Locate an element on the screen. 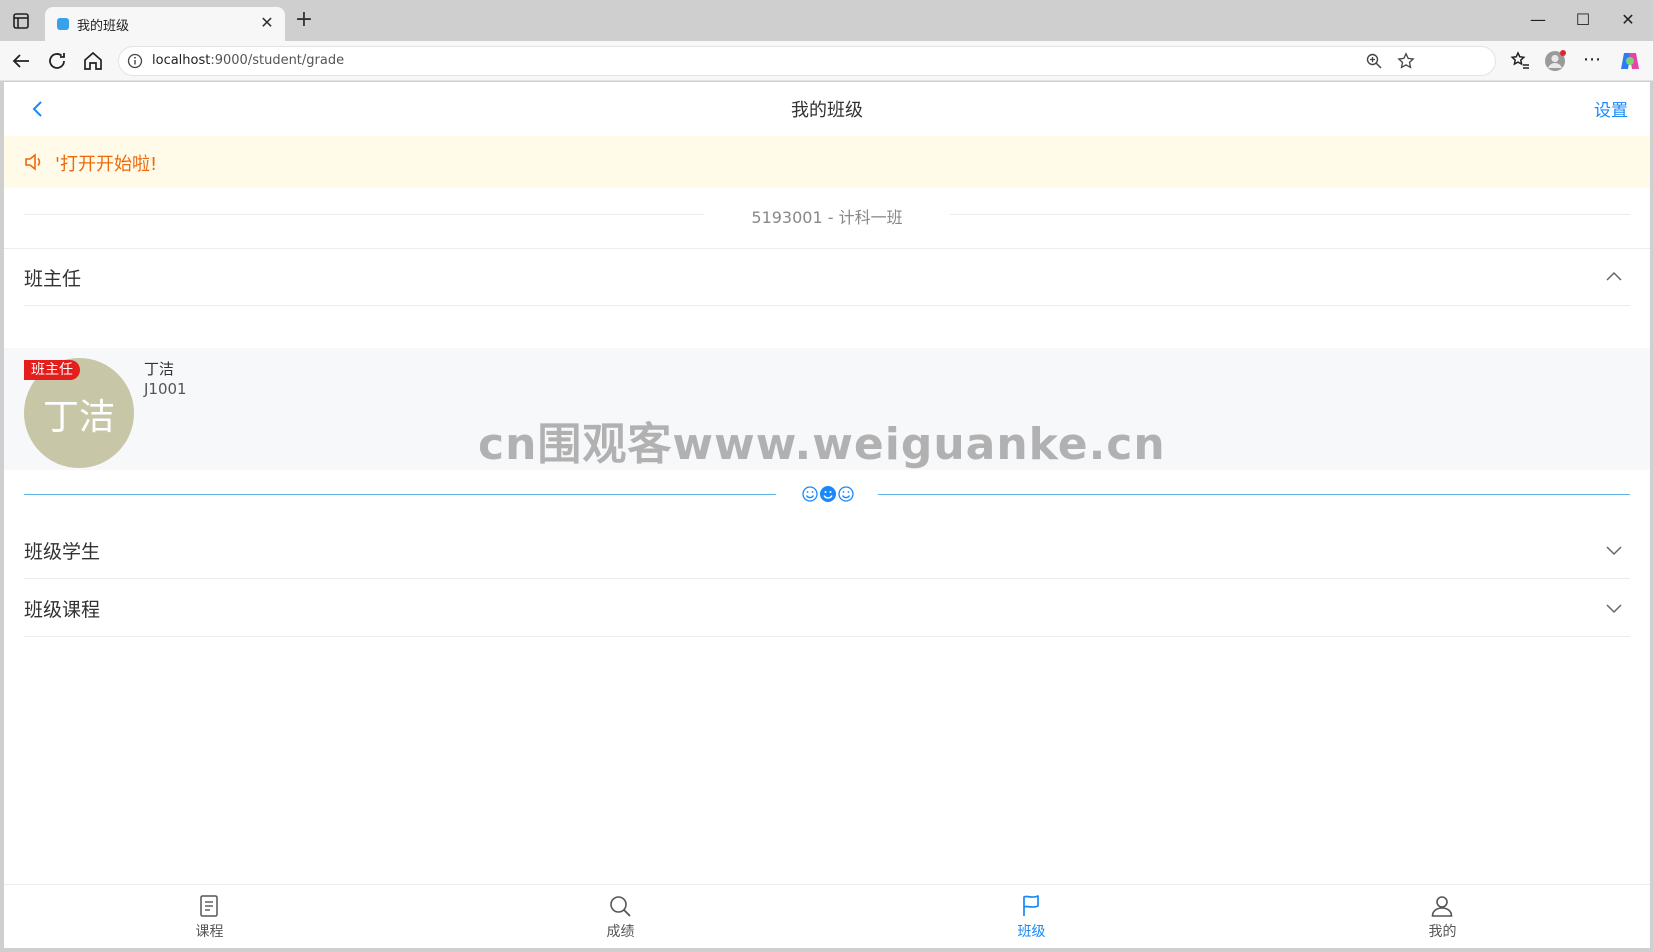 The width and height of the screenshot is (1653, 952). maximize-icon: ☐ is located at coordinates (1583, 20).